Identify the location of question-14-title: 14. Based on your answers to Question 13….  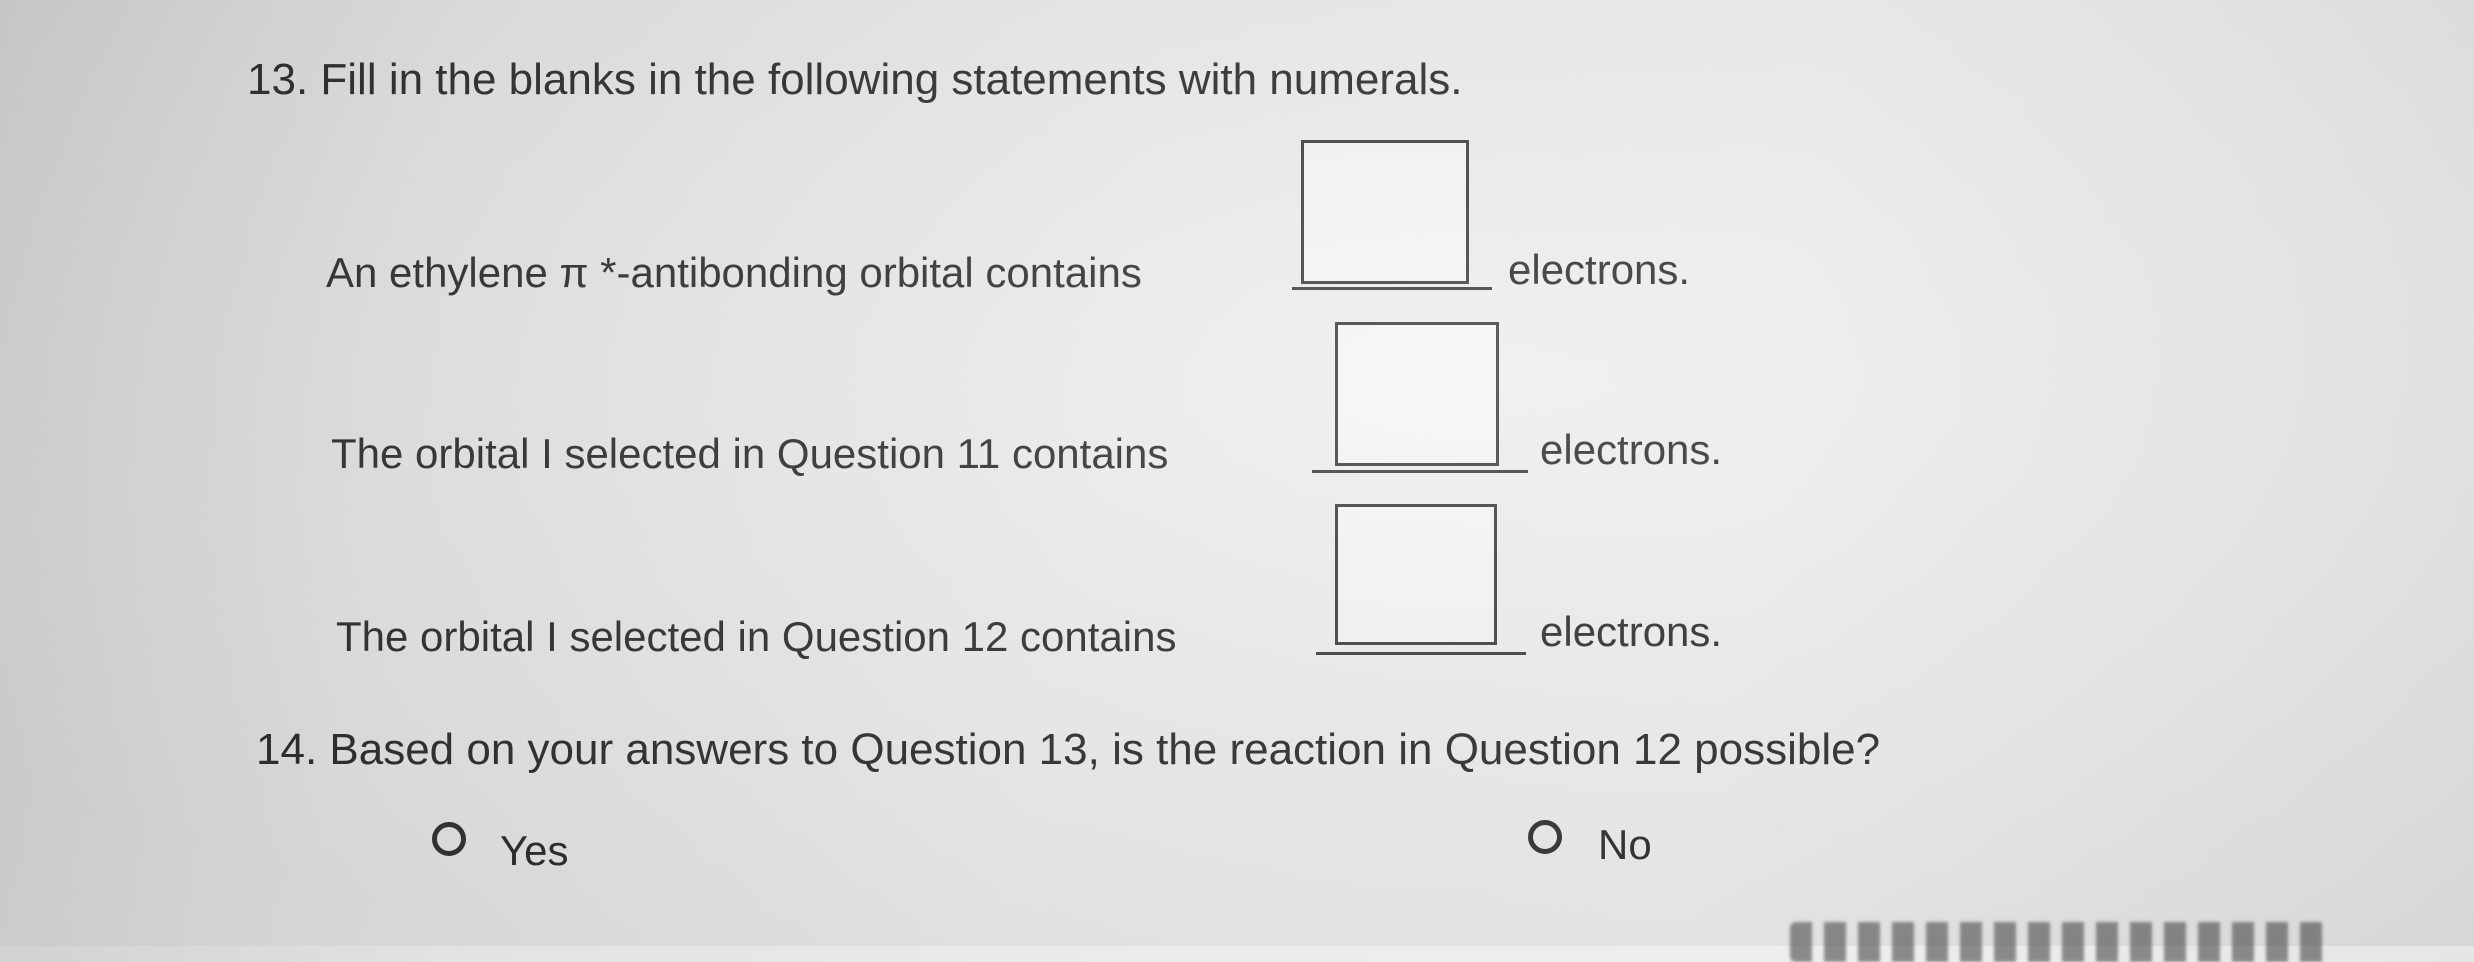
(1068, 749).